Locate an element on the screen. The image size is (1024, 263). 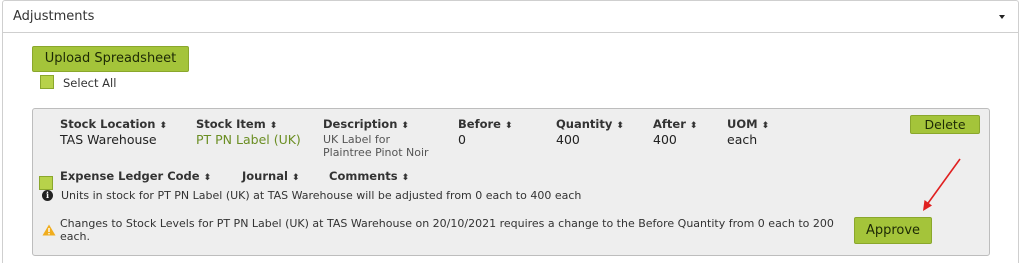
column-stock-location: Stock Location ⬍ TAS Warehouse is located at coordinates (113, 132).